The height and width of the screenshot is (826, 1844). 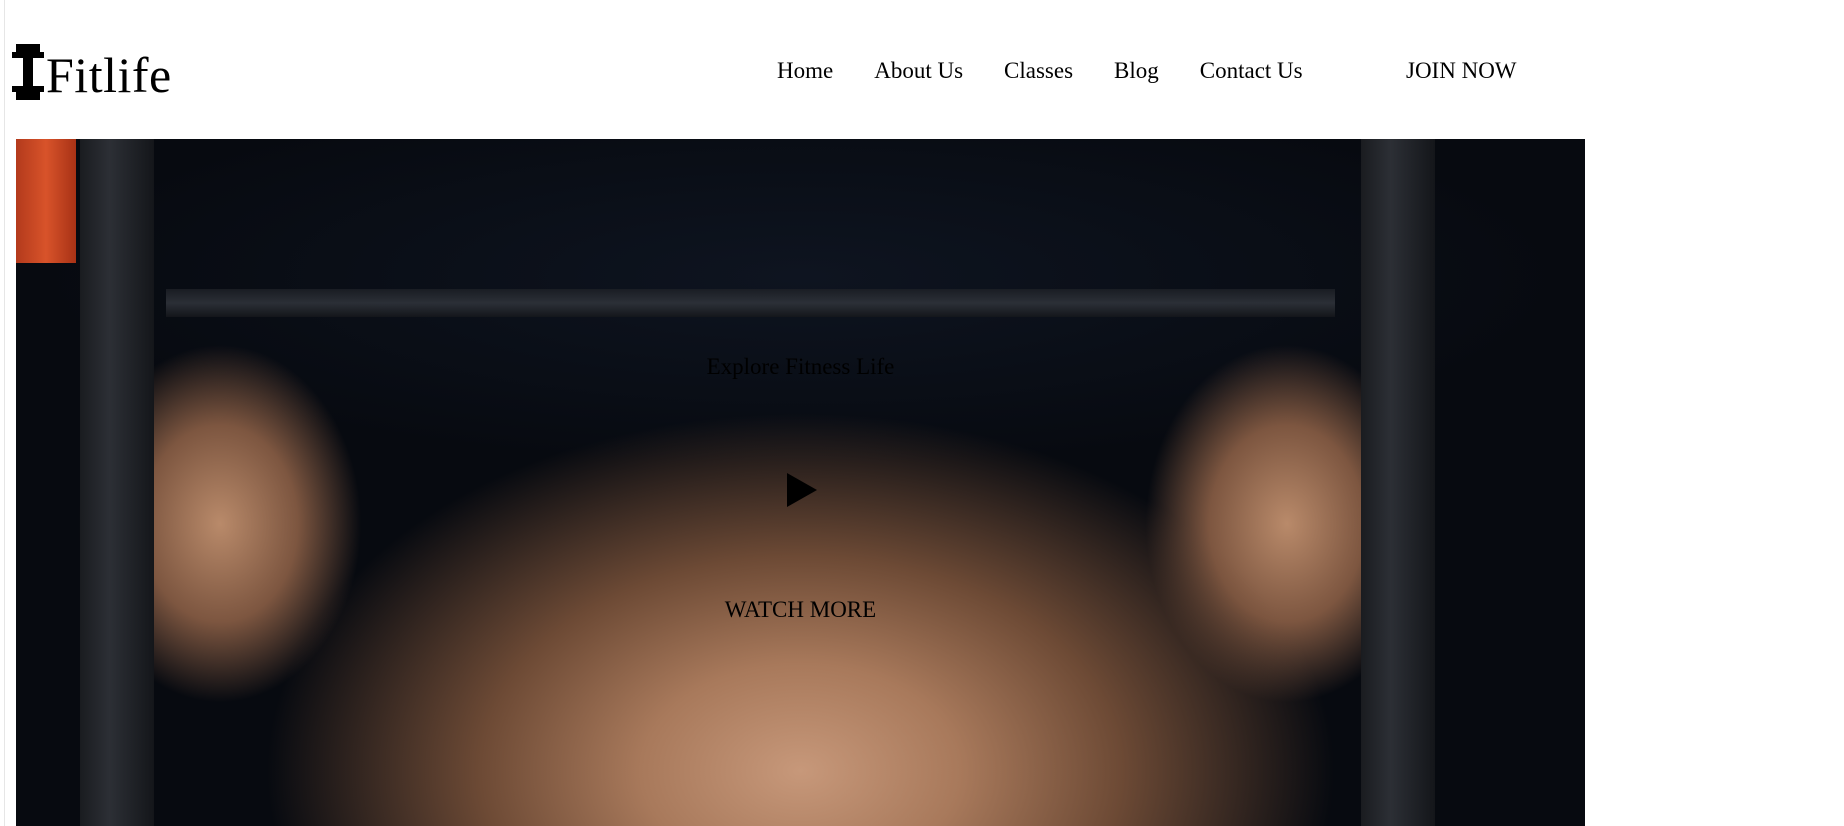 I want to click on main-nav: Home About Us Classes Blog Contact Us, so click(x=1060, y=71).